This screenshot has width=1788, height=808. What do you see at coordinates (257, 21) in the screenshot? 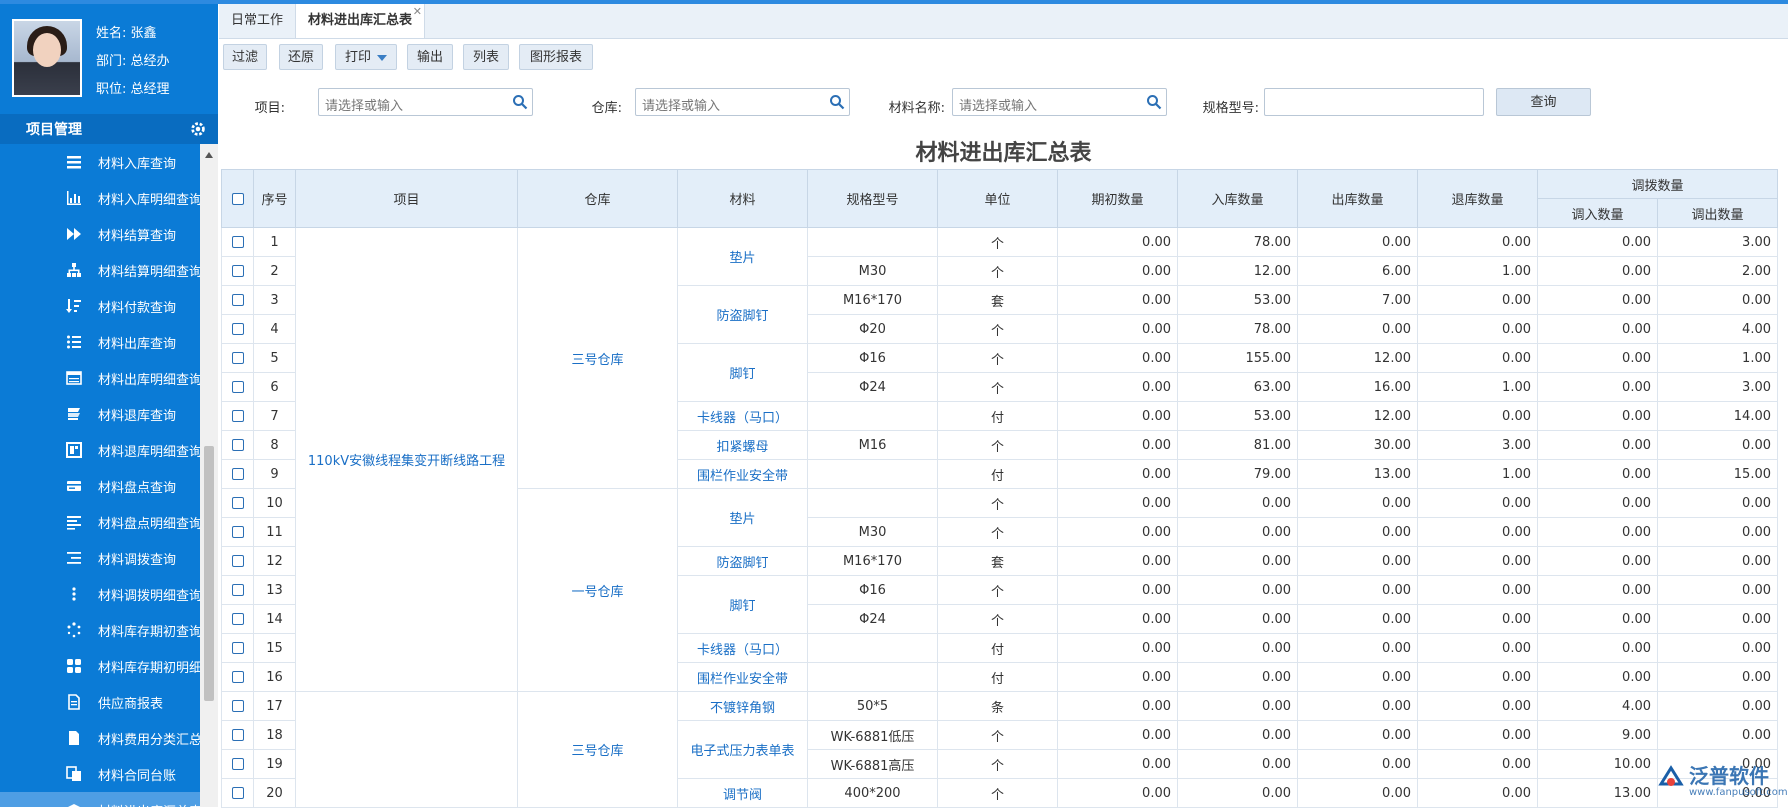
I see `tab-daily-work: 日常工作` at bounding box center [257, 21].